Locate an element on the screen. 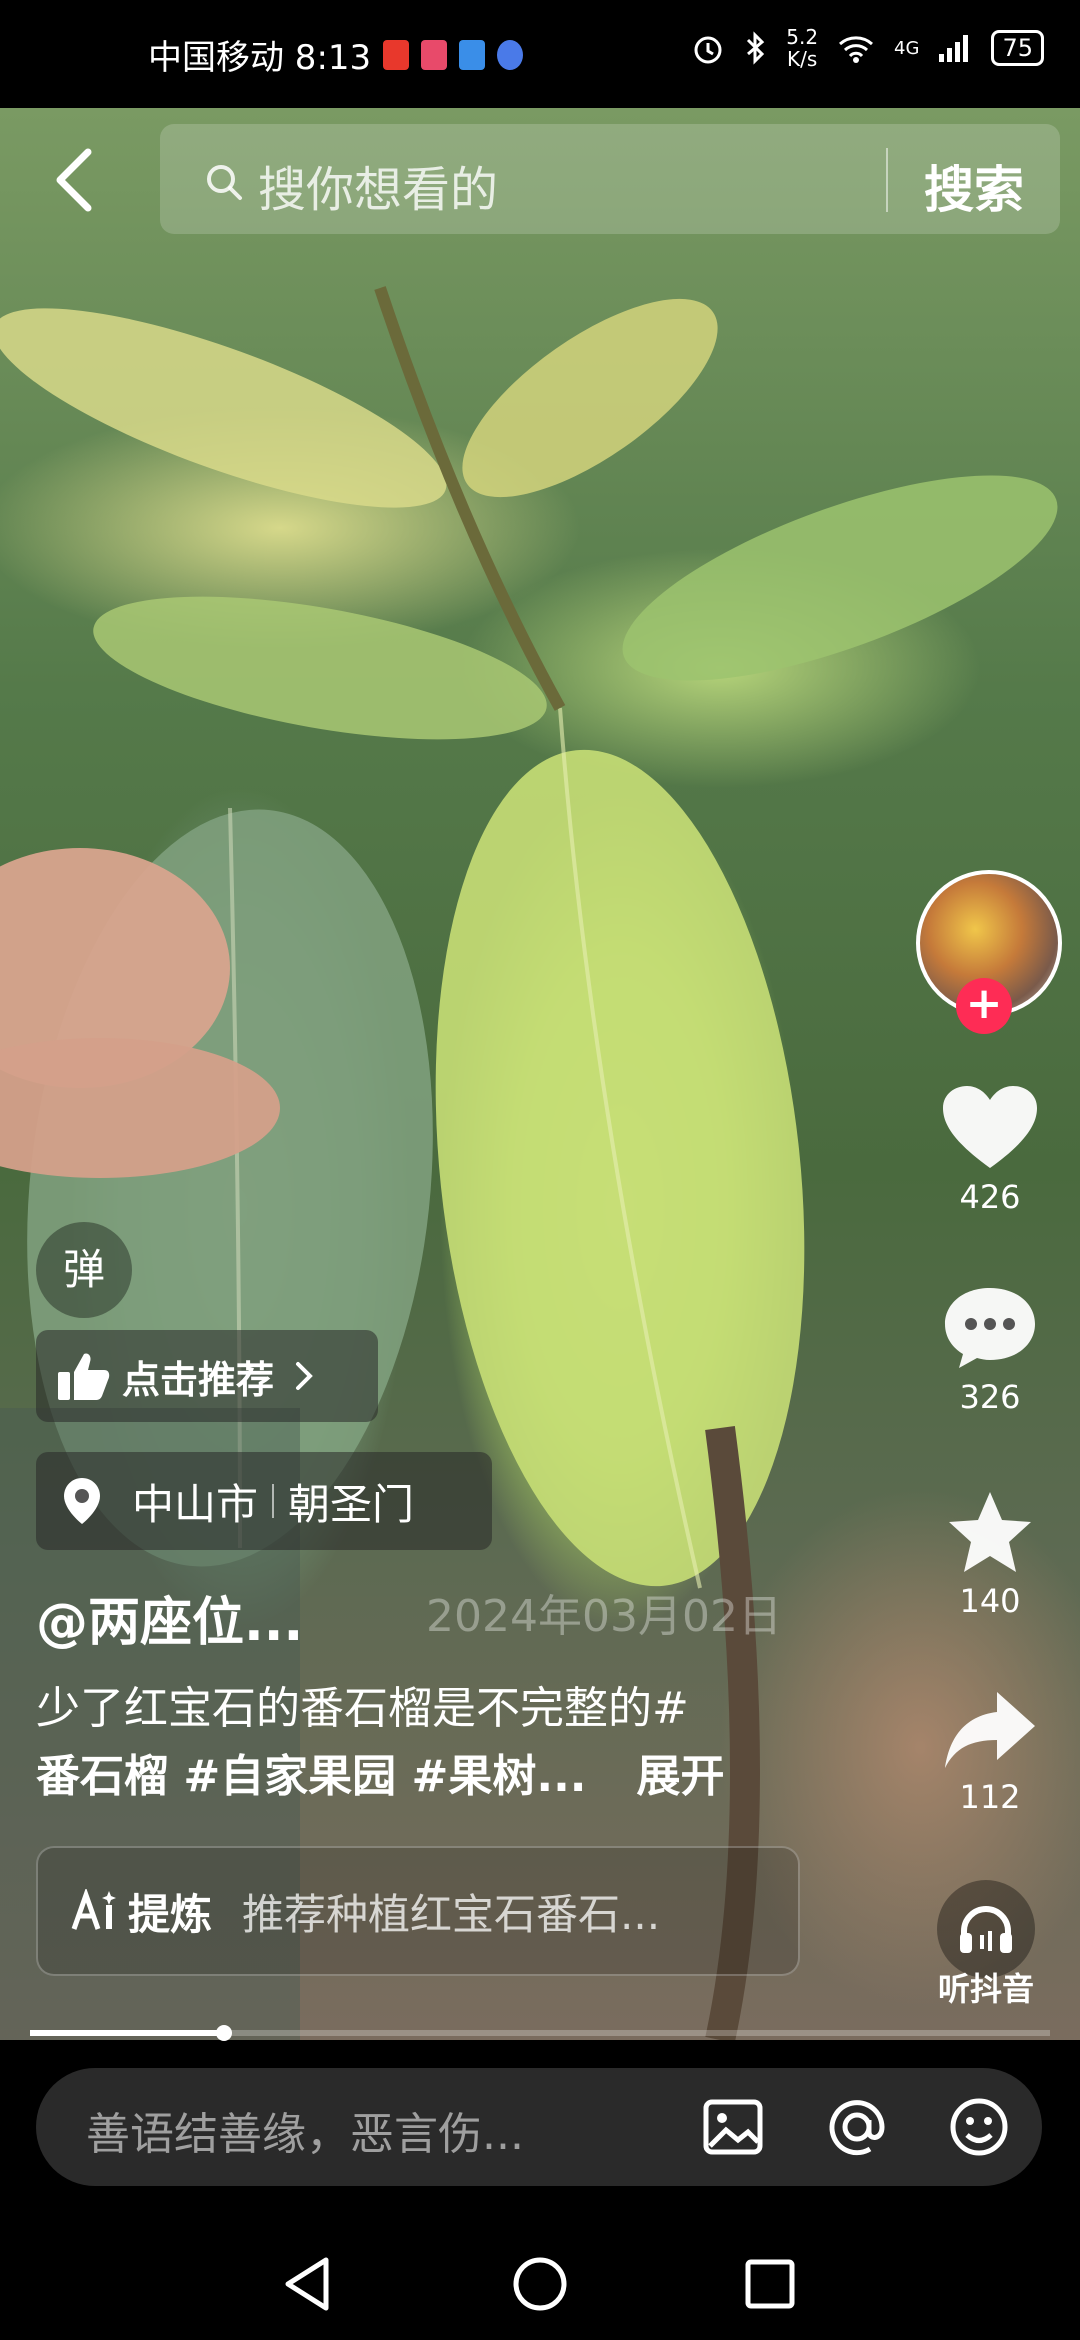  progress-fill is located at coordinates (127, 2033).